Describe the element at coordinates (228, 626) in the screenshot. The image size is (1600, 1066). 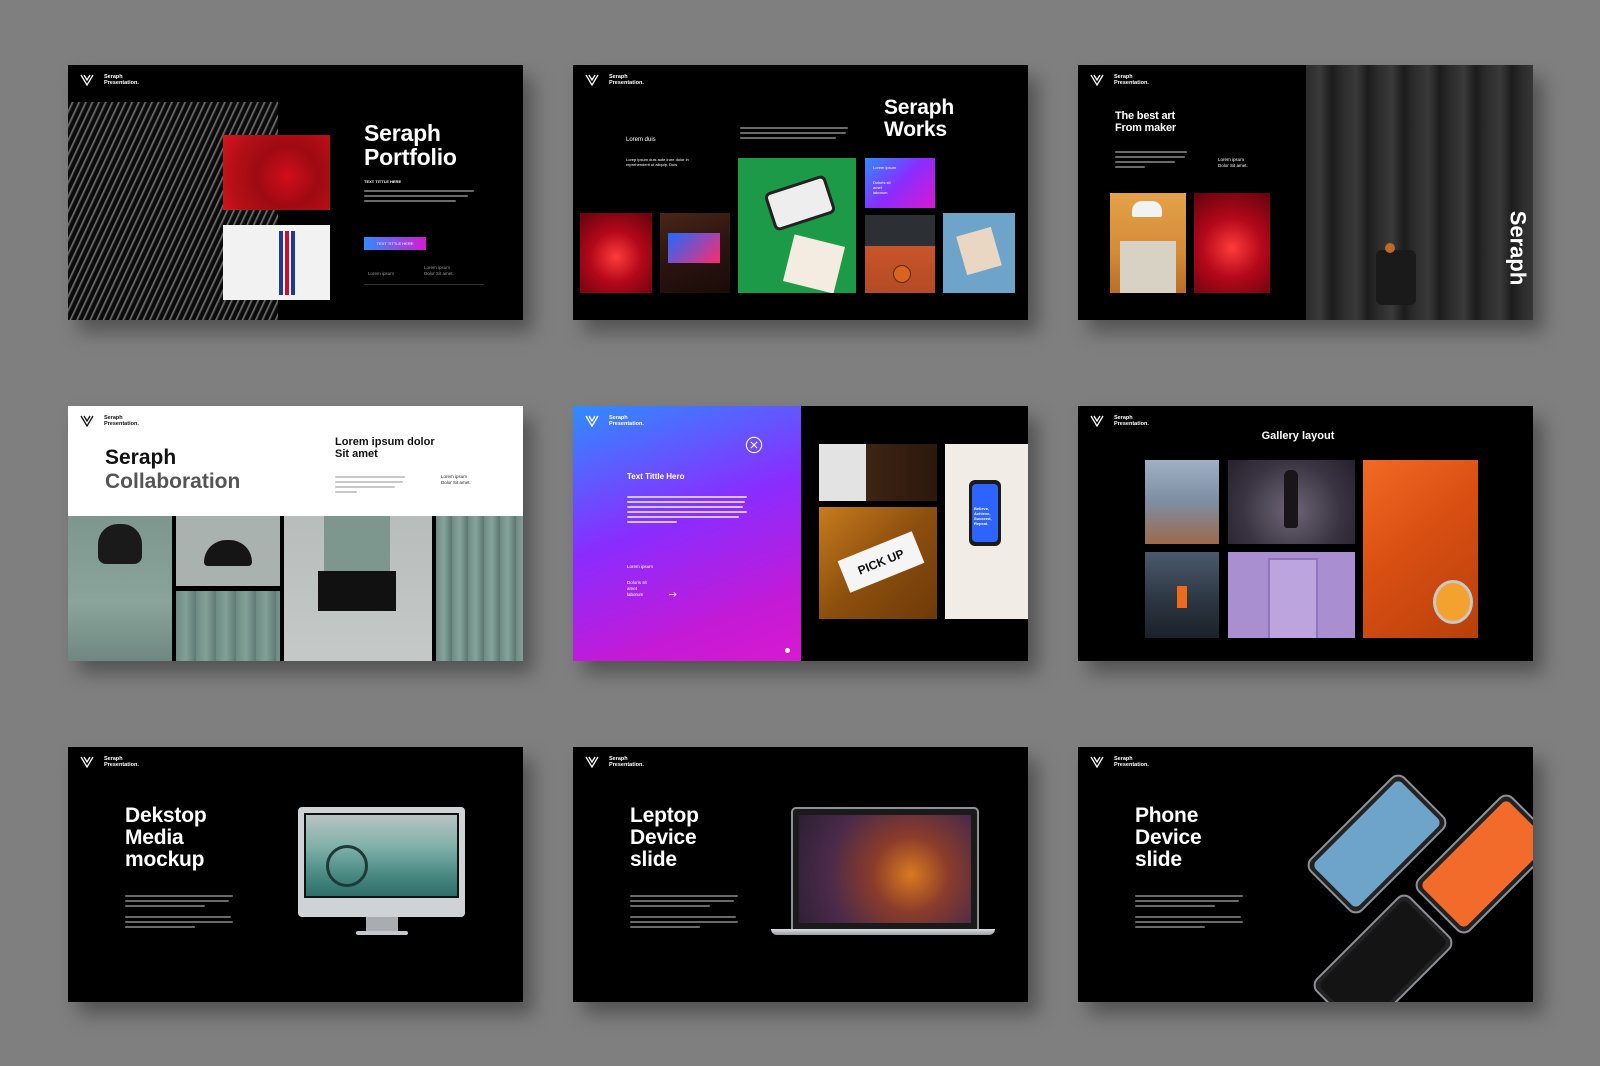
I see `hanging-shirts-image` at that location.